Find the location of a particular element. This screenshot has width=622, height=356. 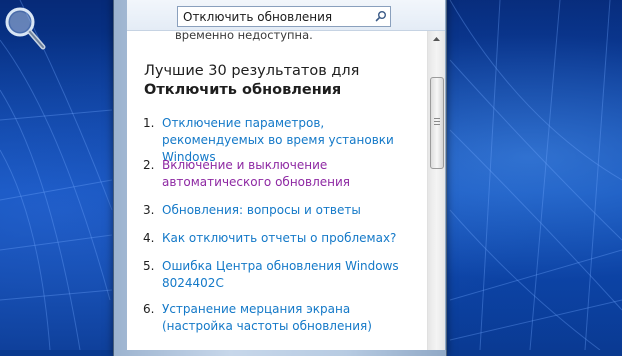

magnifier-gadget-icon is located at coordinates (25, 28).